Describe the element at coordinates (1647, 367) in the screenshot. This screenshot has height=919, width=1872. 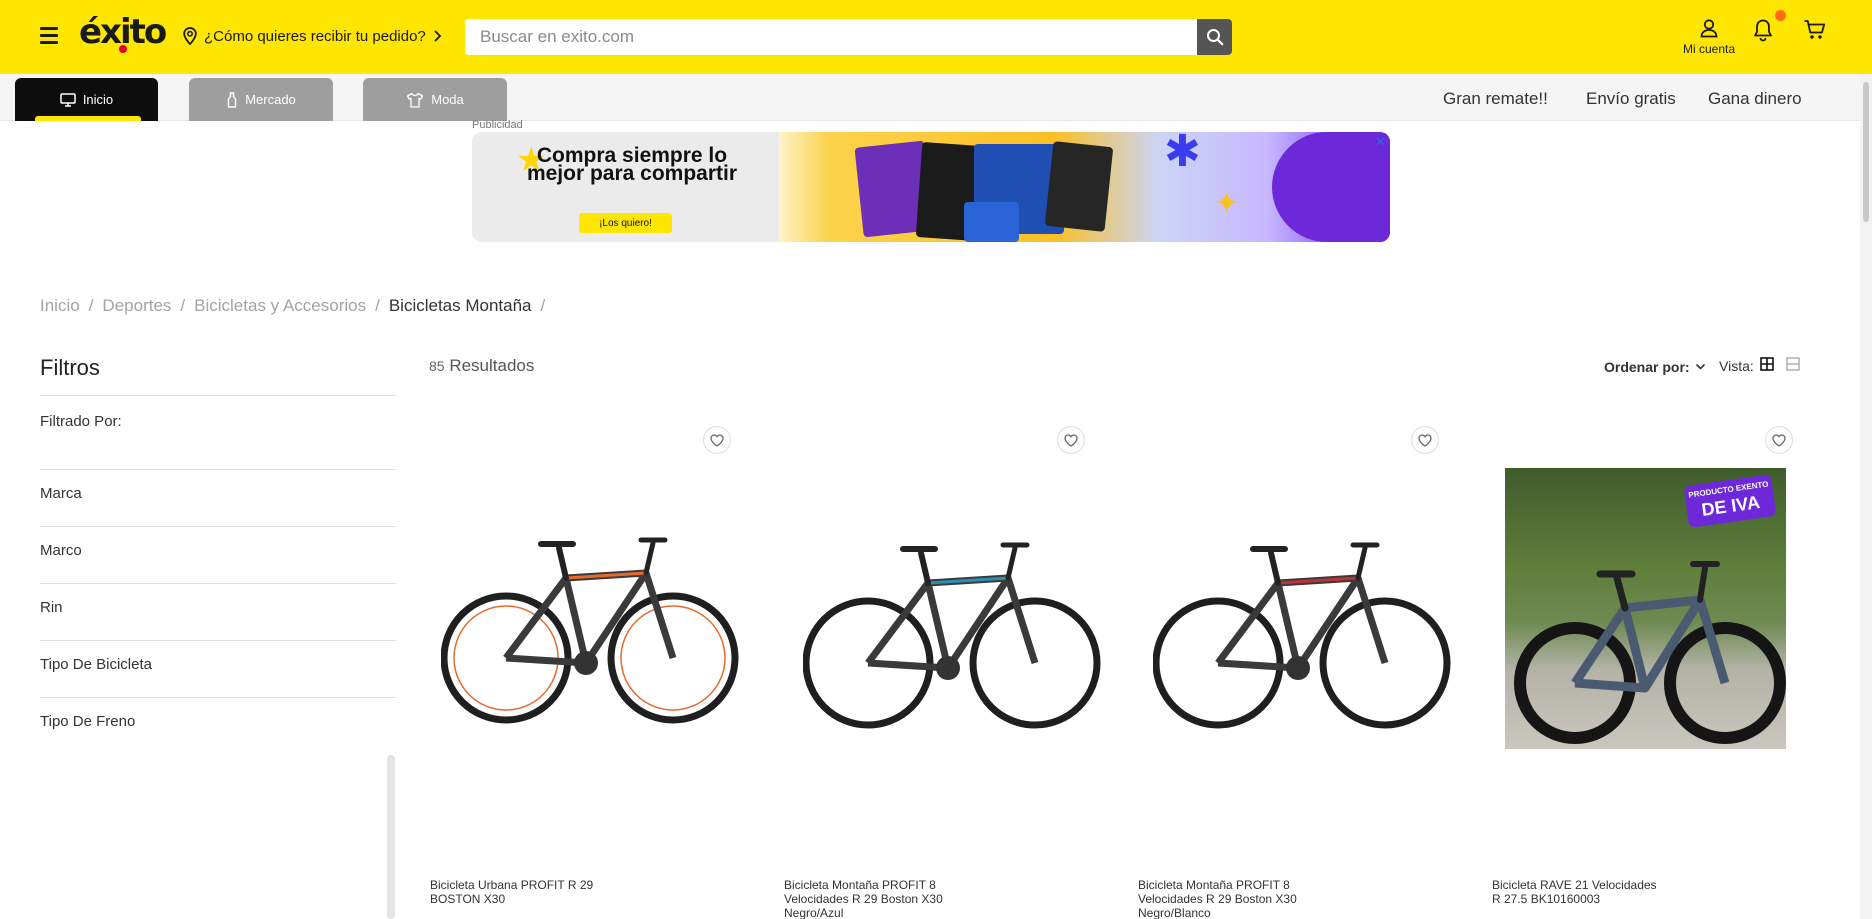
I see `sort-label: Ordenar por:` at that location.